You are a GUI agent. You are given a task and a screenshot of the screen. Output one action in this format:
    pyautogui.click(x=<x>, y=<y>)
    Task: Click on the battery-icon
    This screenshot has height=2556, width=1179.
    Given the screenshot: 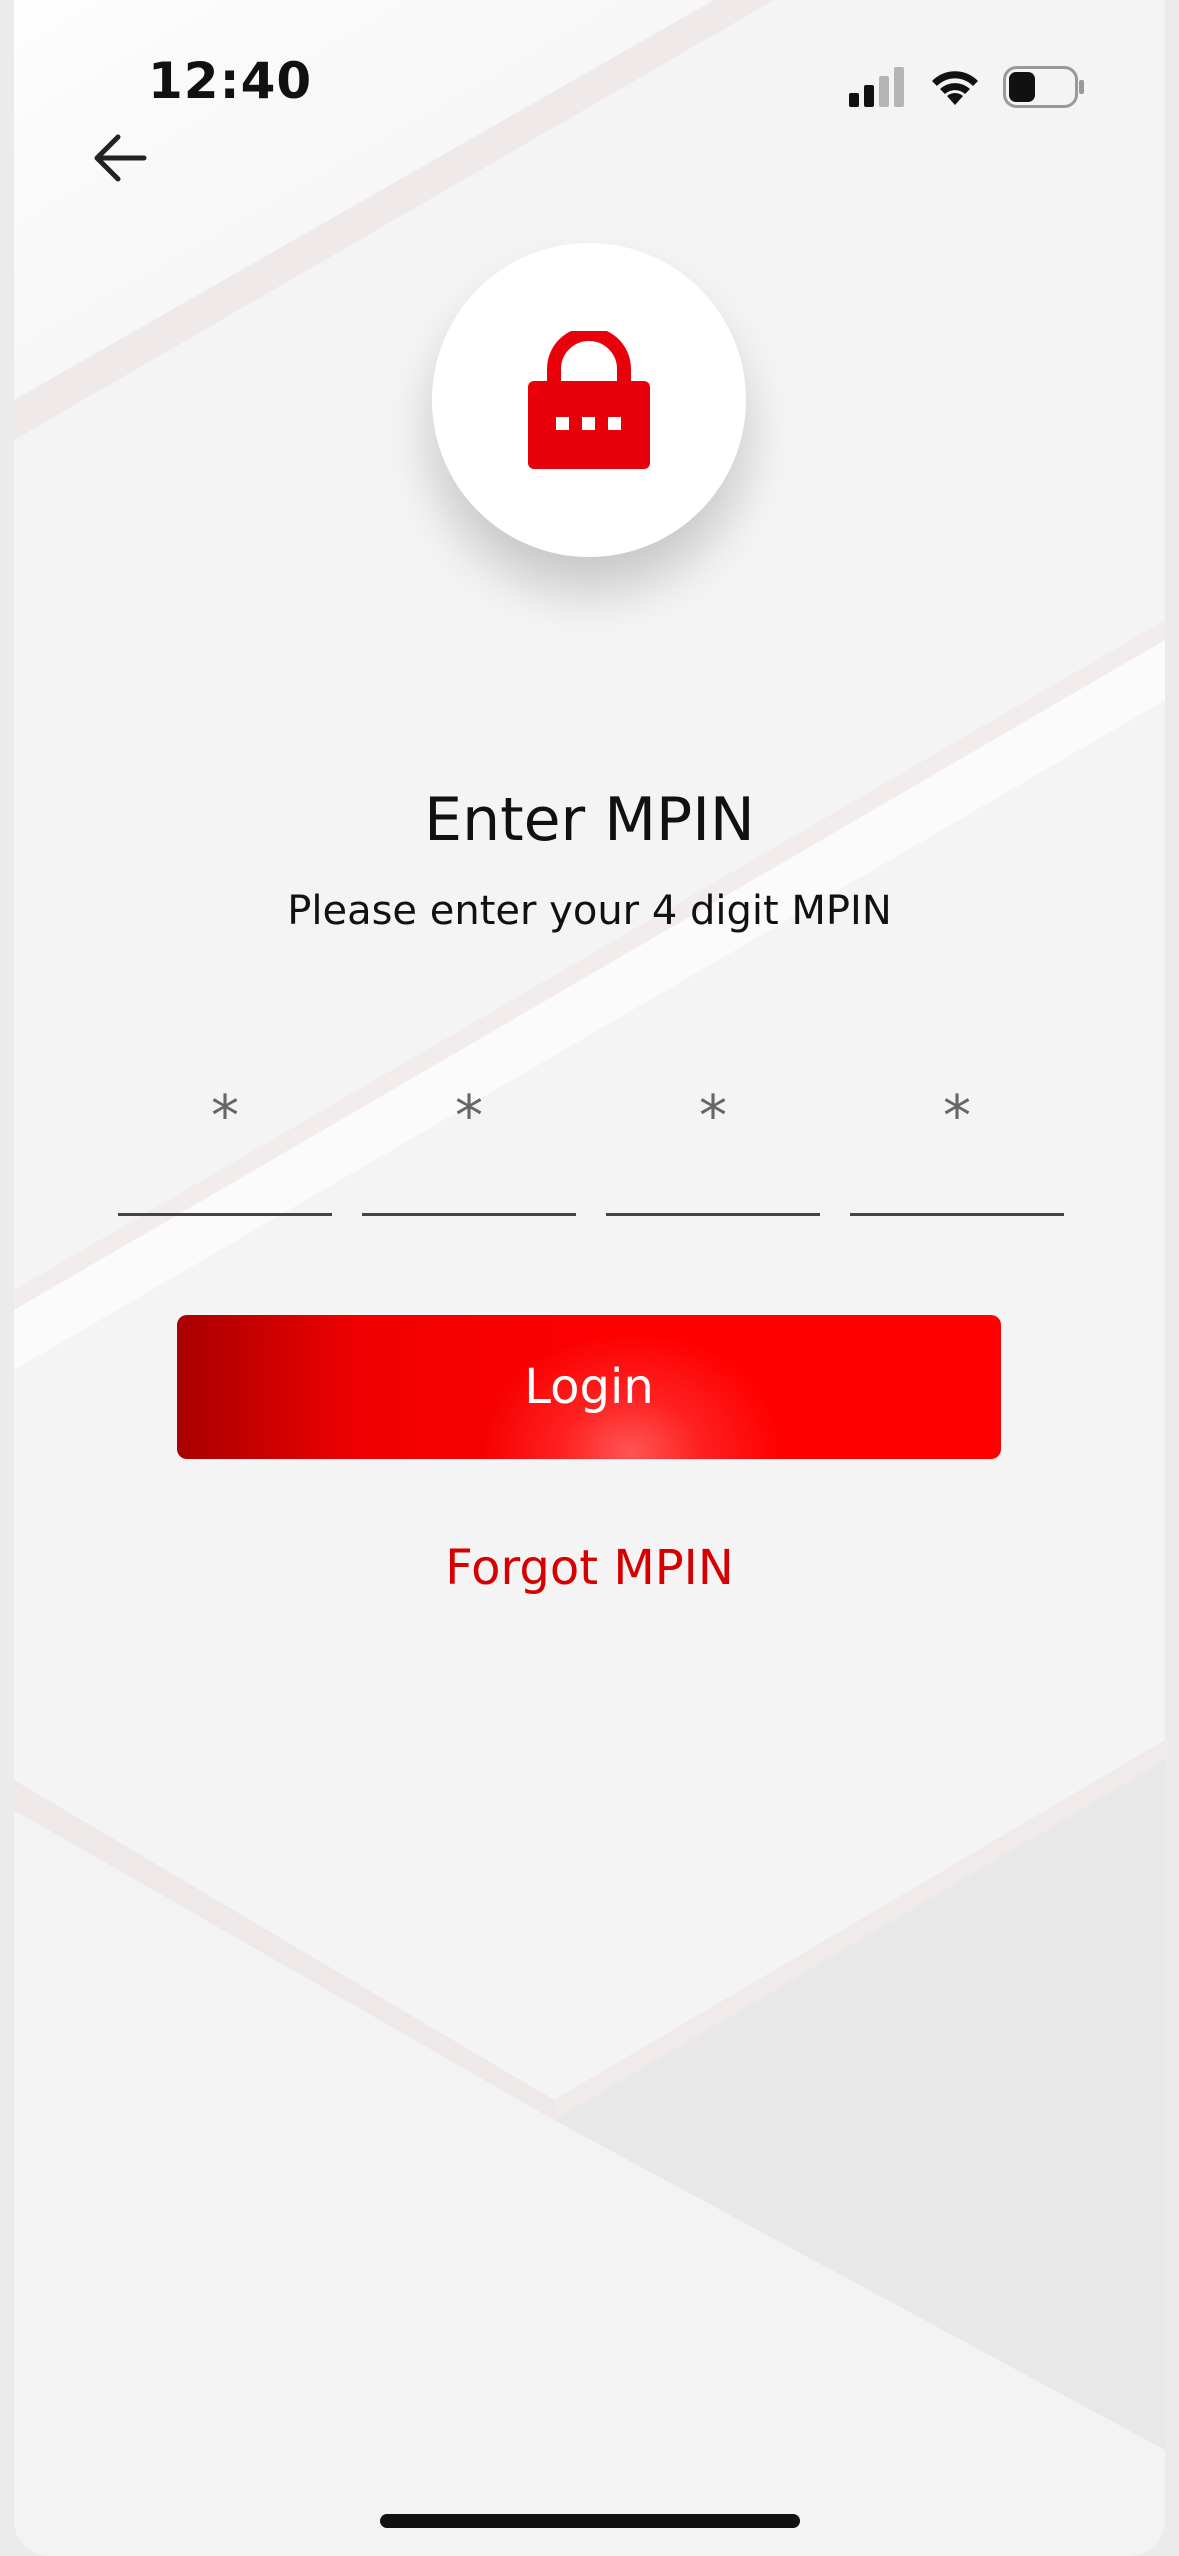 What is the action you would take?
    pyautogui.click(x=1043, y=87)
    